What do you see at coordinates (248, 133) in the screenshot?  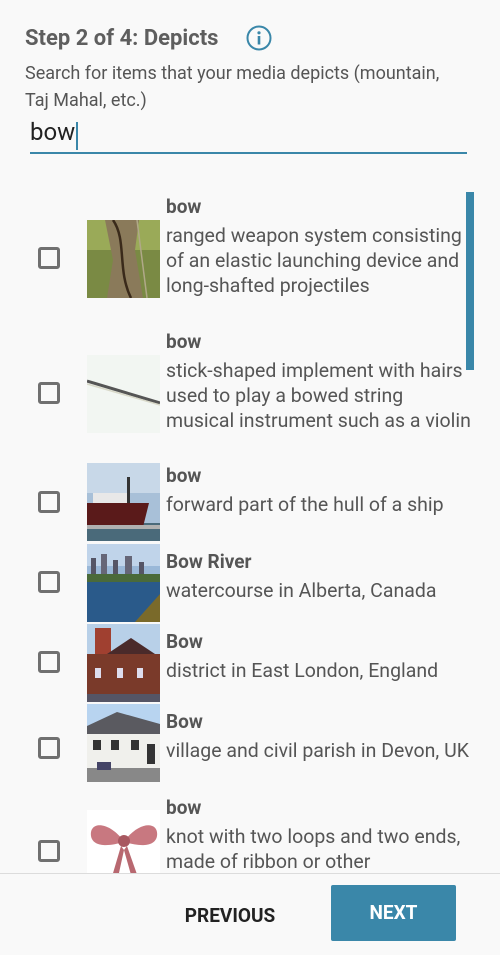 I see `search-input: bow` at bounding box center [248, 133].